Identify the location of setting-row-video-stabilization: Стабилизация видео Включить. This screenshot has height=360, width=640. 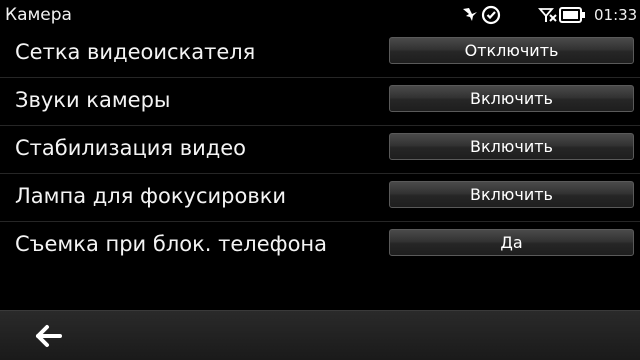
(320, 150).